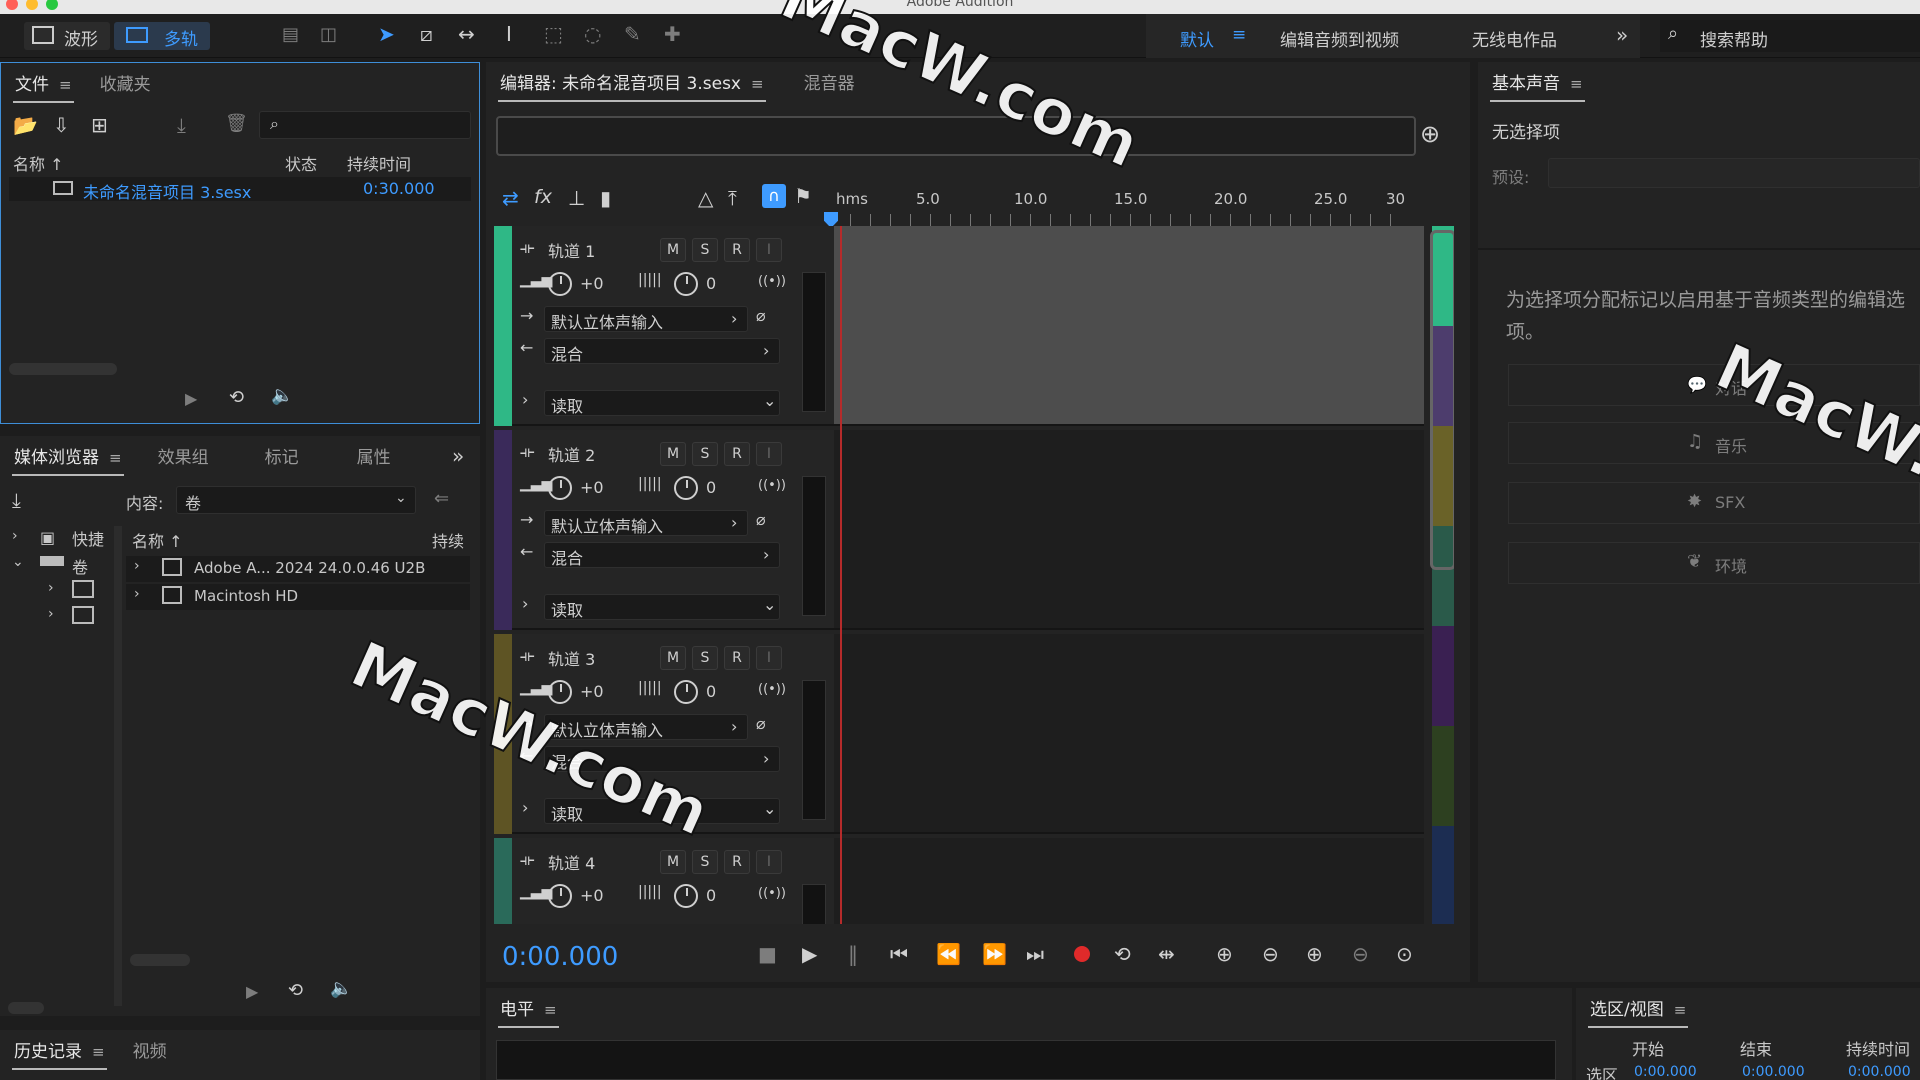  Describe the element at coordinates (605, 198) in the screenshot. I see `meters-icon: ▮` at that location.